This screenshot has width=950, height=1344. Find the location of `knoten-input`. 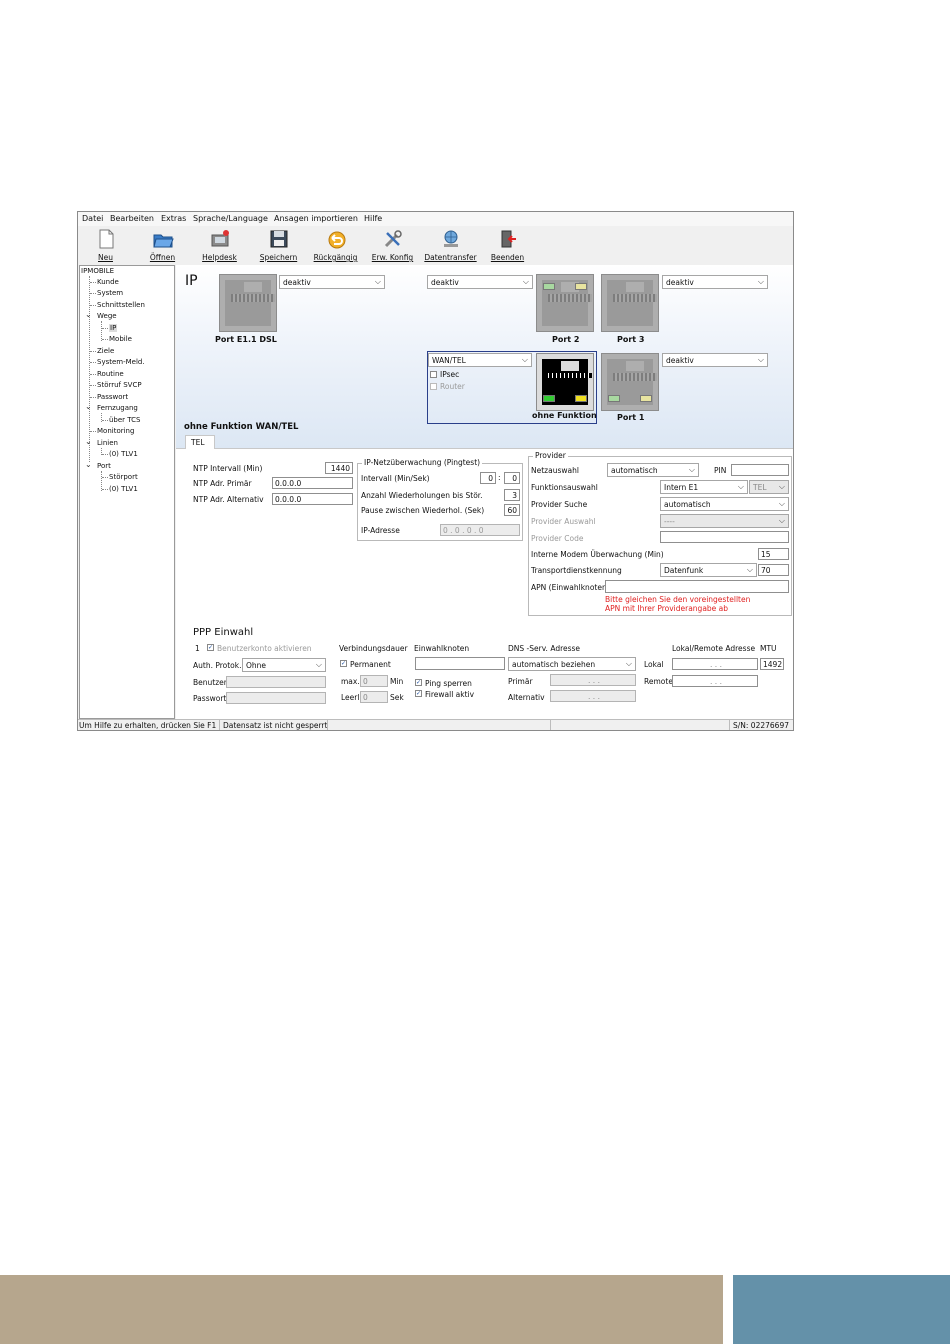

knoten-input is located at coordinates (460, 663).